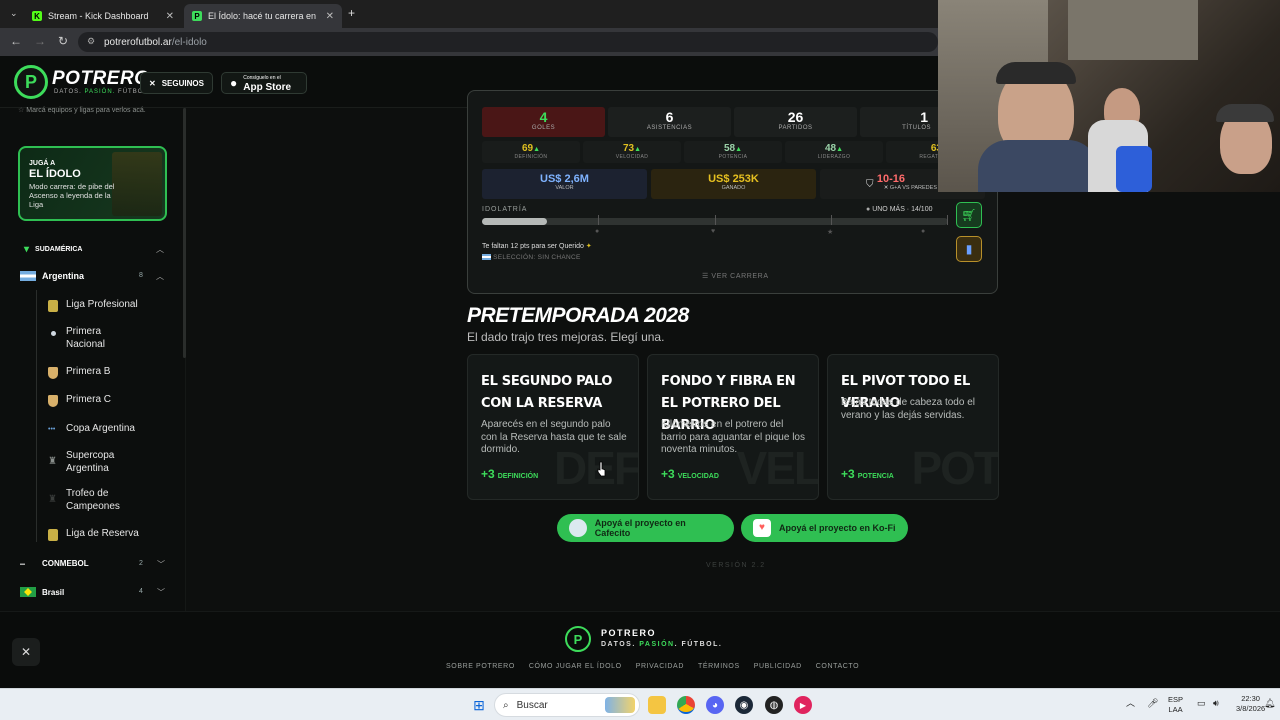 The width and height of the screenshot is (1280, 720). Describe the element at coordinates (629, 633) in the screenshot. I see `footer-brand: POTRERO` at that location.